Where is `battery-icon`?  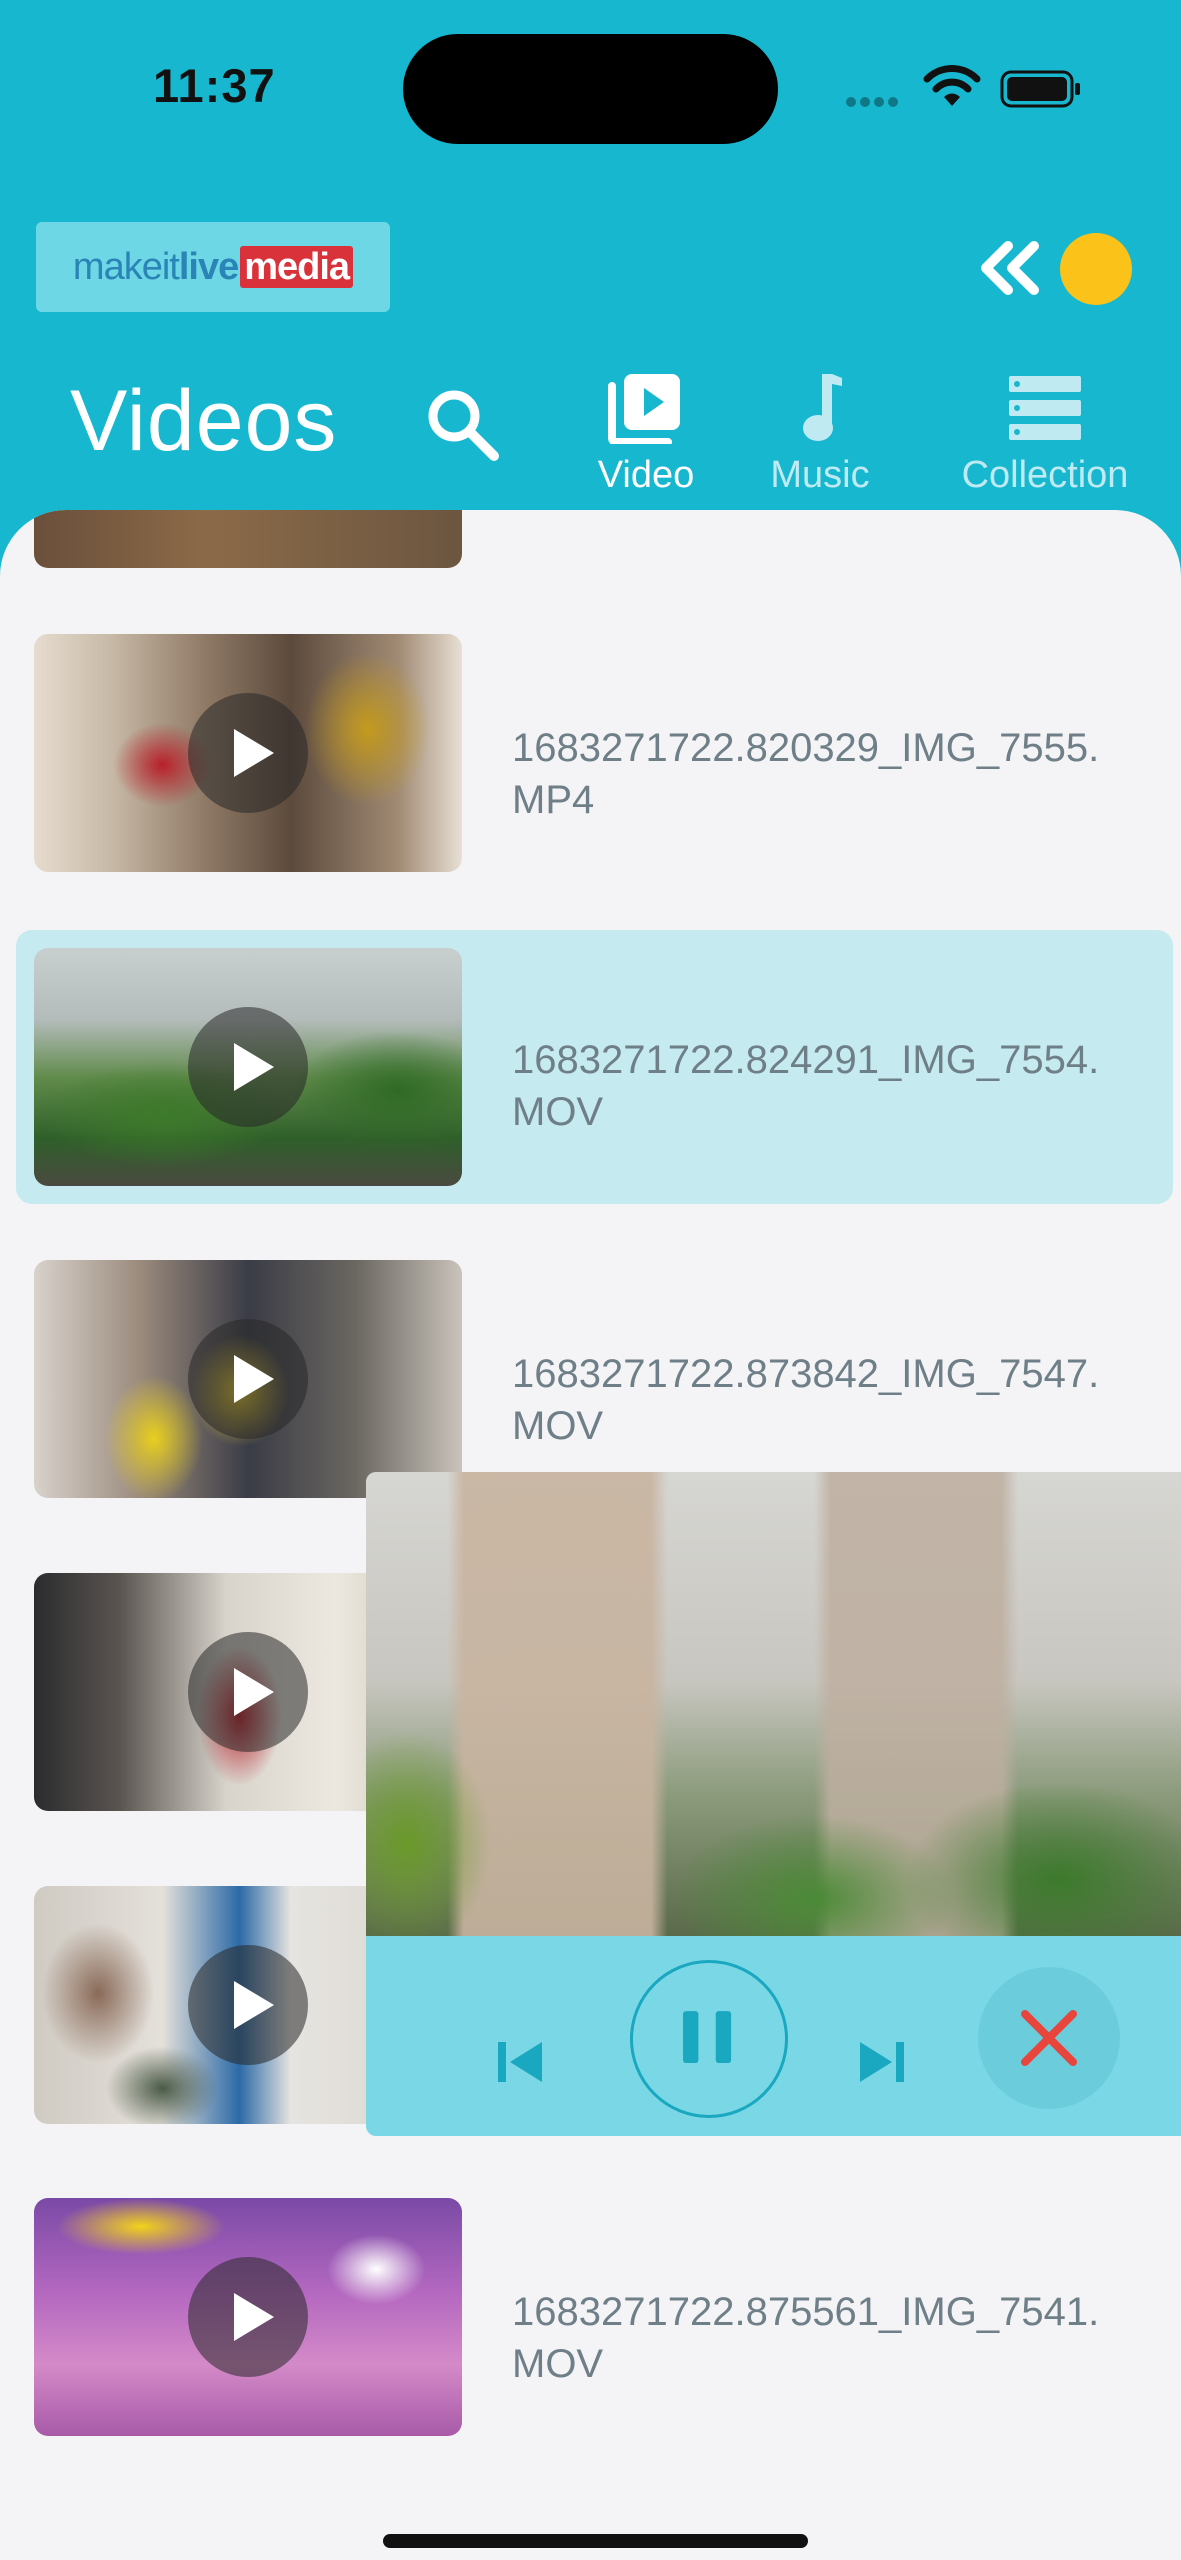 battery-icon is located at coordinates (1040, 89).